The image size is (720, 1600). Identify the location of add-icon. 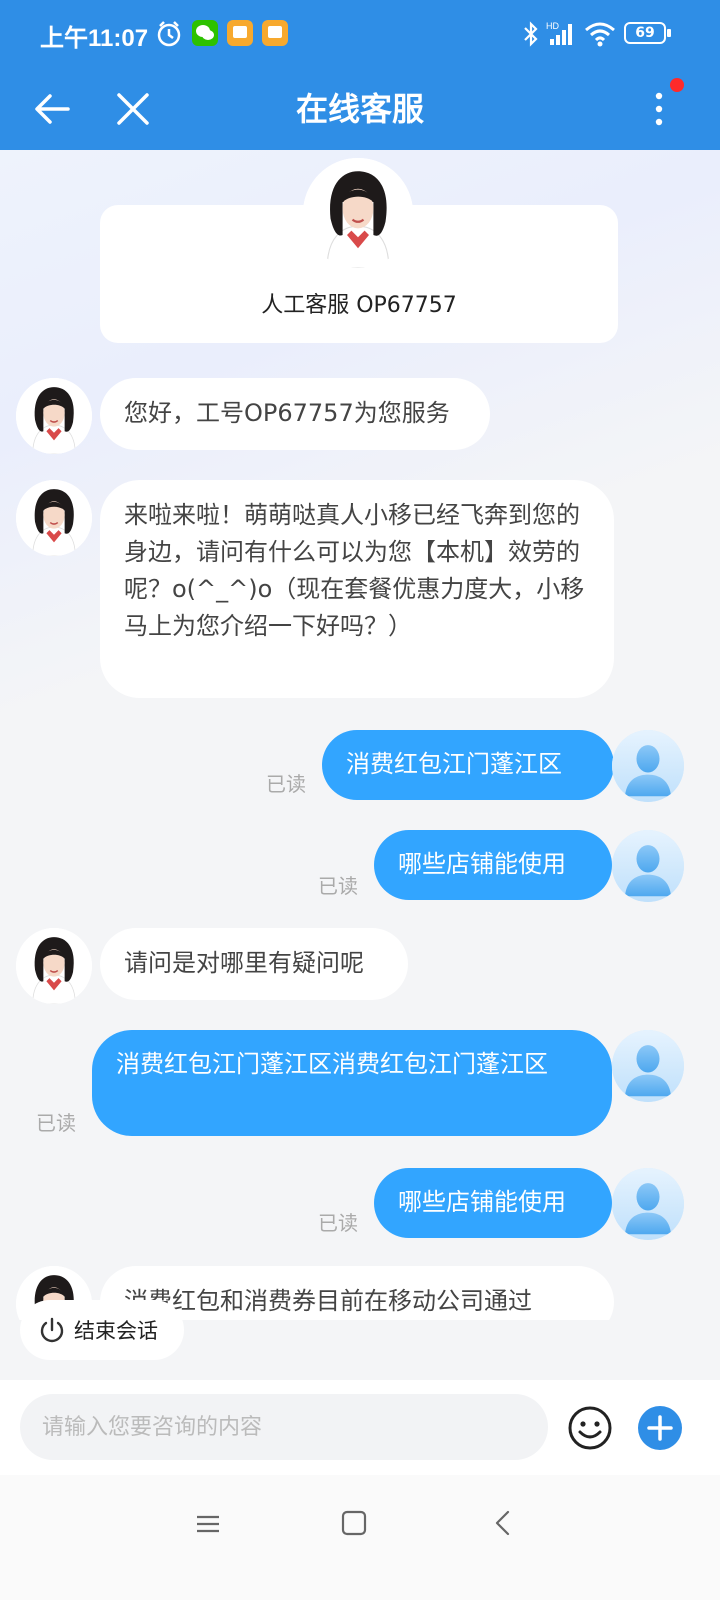
(660, 1428).